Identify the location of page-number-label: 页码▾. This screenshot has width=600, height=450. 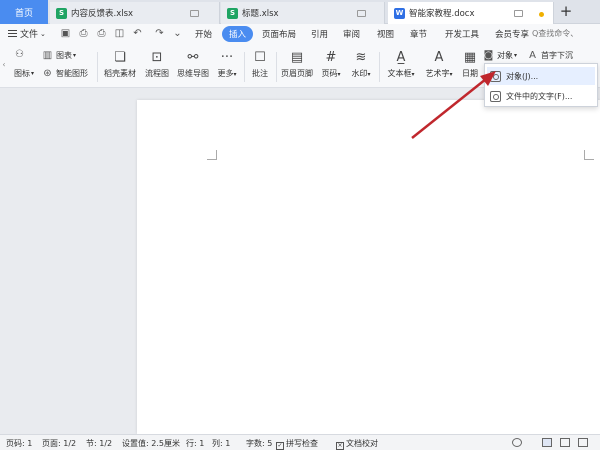
(331, 73).